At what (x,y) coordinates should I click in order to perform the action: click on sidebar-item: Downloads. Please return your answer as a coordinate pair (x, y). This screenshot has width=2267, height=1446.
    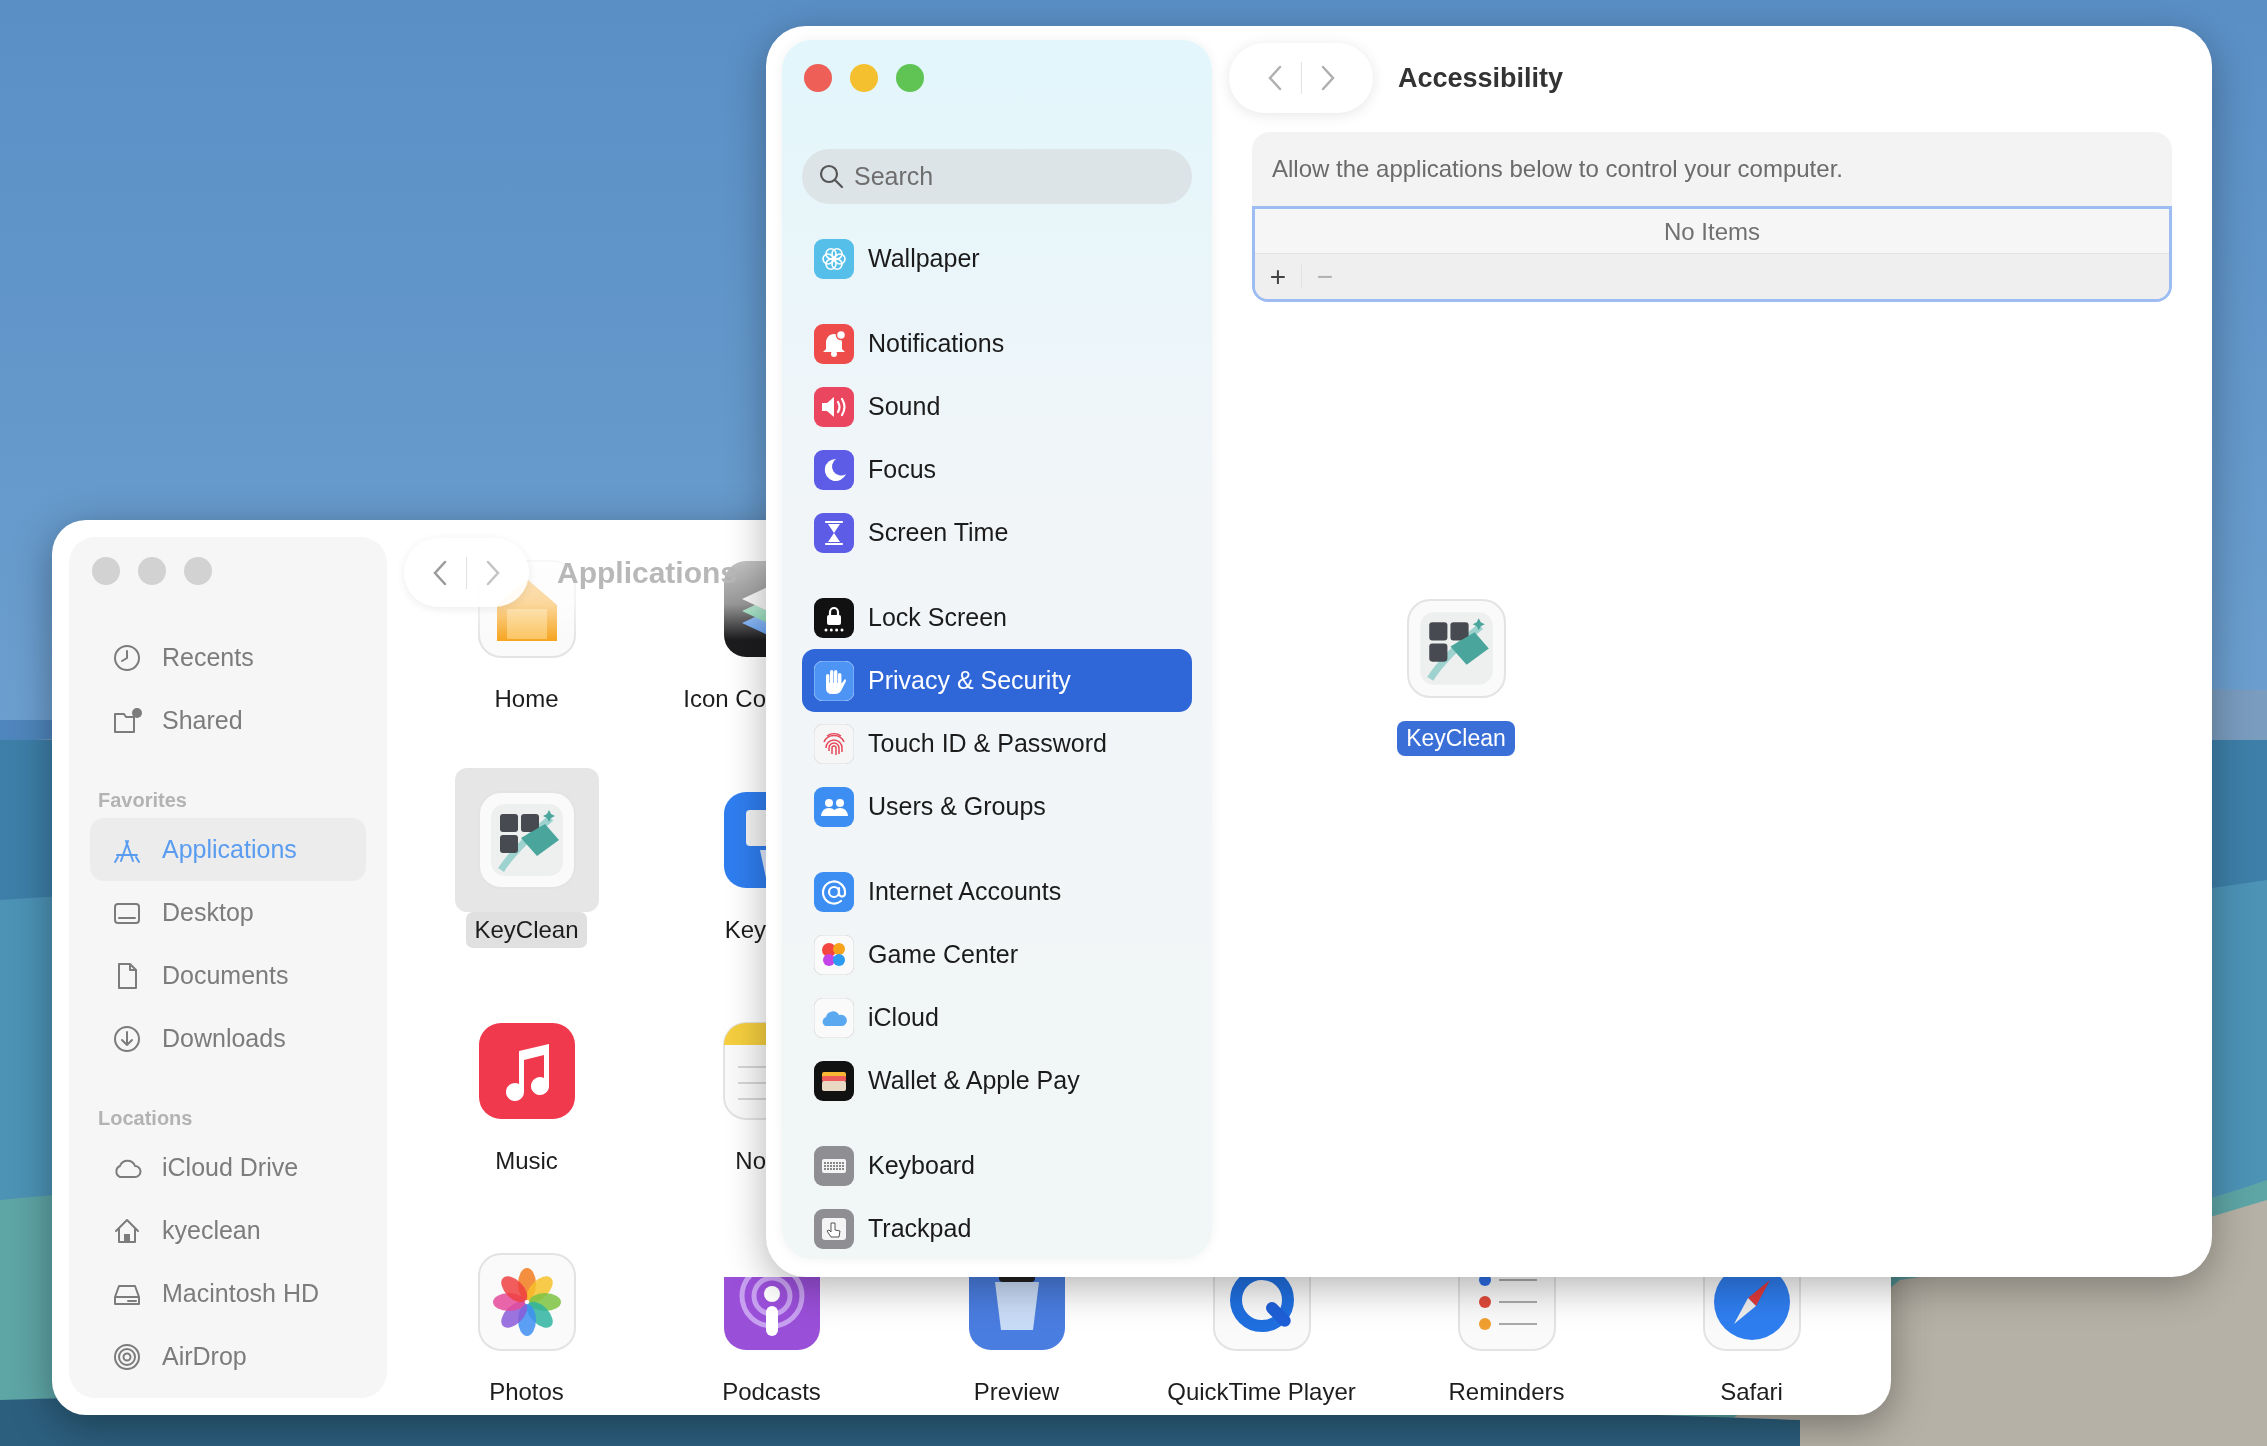
    Looking at the image, I should click on (228, 1038).